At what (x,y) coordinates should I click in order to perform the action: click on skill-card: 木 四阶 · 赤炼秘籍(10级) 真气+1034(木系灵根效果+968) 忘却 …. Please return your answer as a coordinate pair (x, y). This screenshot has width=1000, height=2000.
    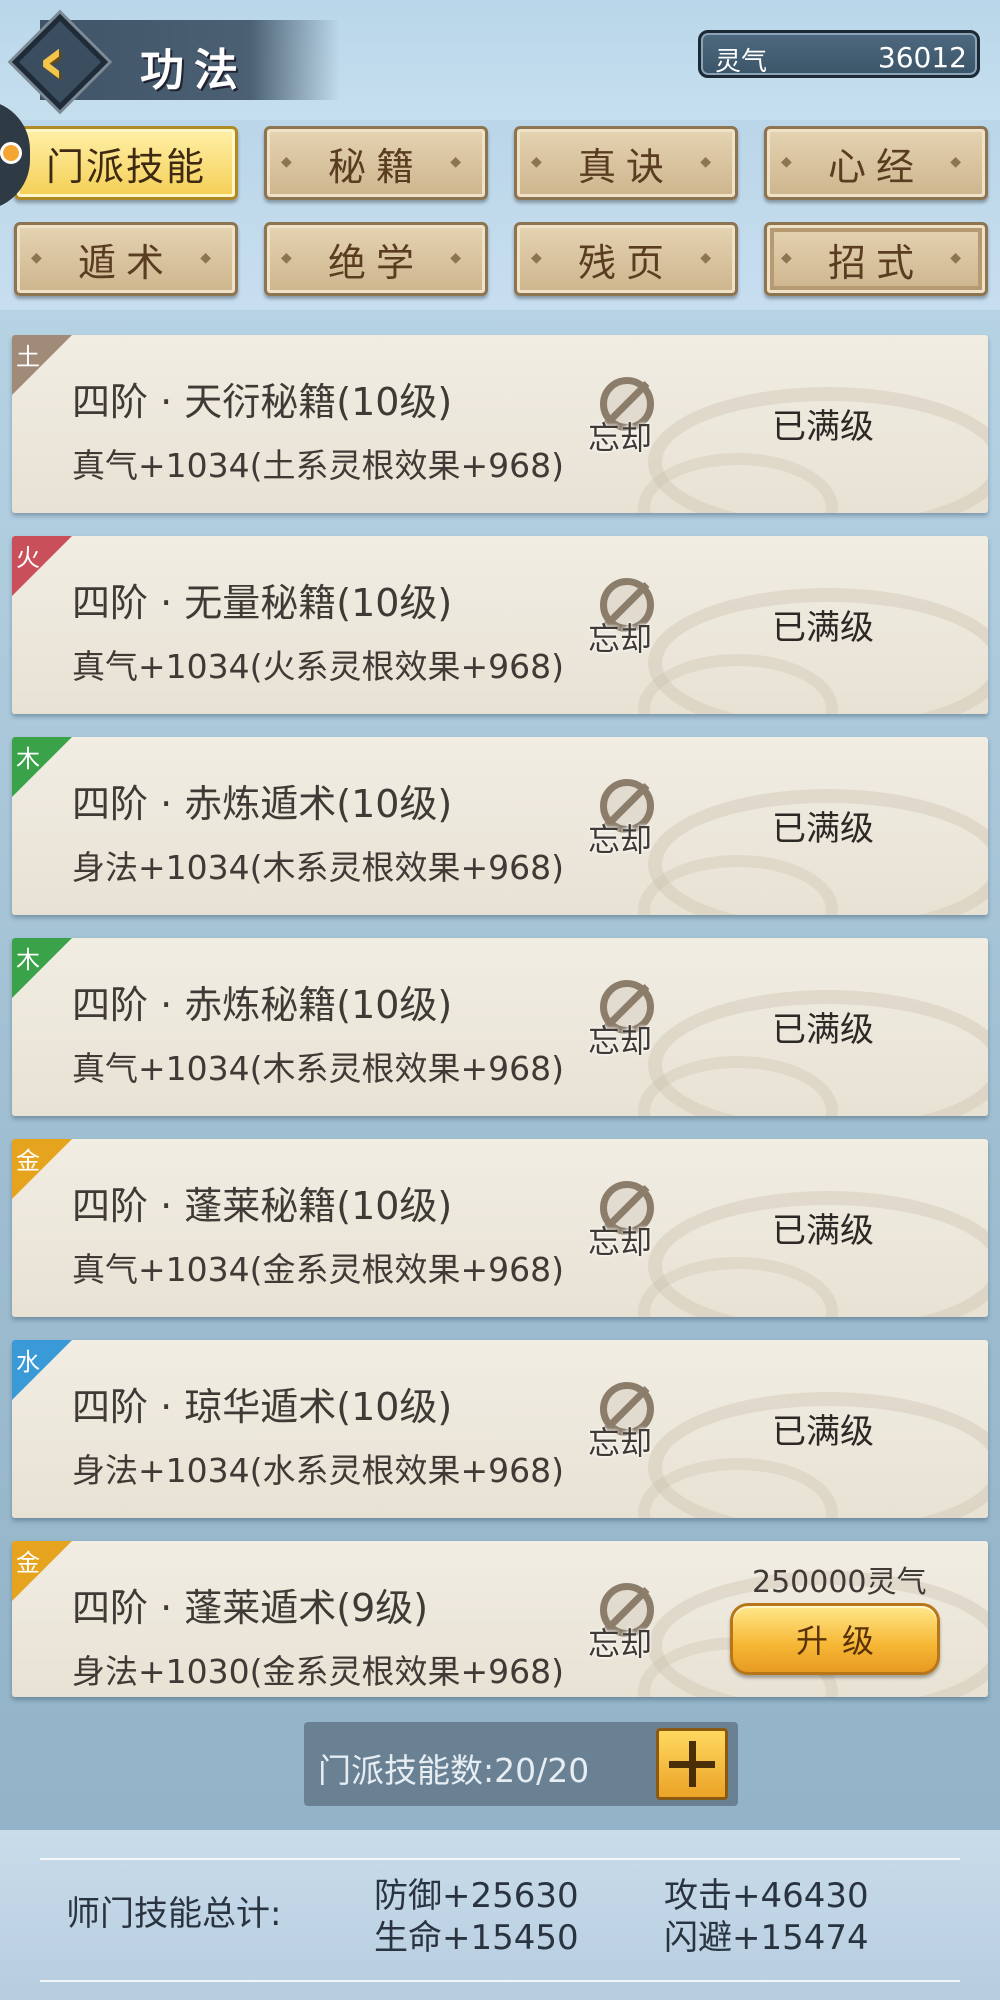
    Looking at the image, I should click on (500, 1027).